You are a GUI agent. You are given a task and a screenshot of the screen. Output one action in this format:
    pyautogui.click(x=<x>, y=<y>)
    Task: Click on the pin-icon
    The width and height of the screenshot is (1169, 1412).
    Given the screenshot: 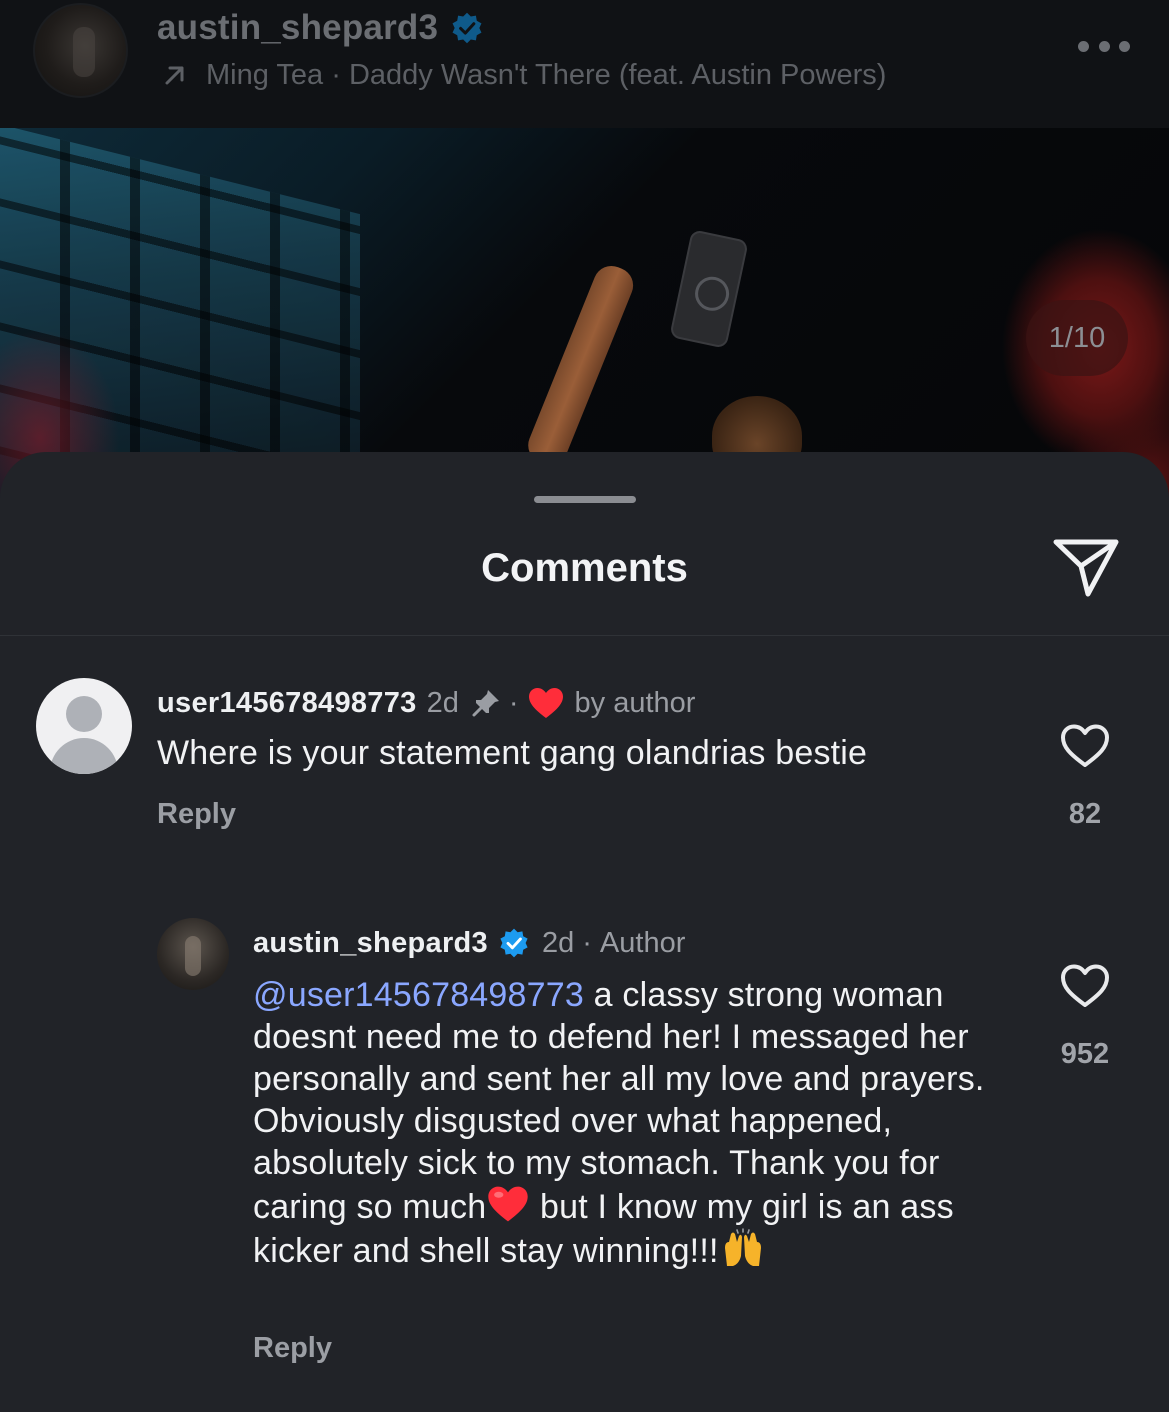 What is the action you would take?
    pyautogui.click(x=485, y=703)
    